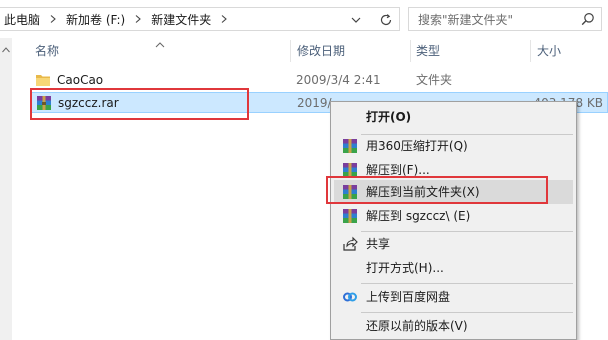  I want to click on column-name: 名称, so click(47, 51).